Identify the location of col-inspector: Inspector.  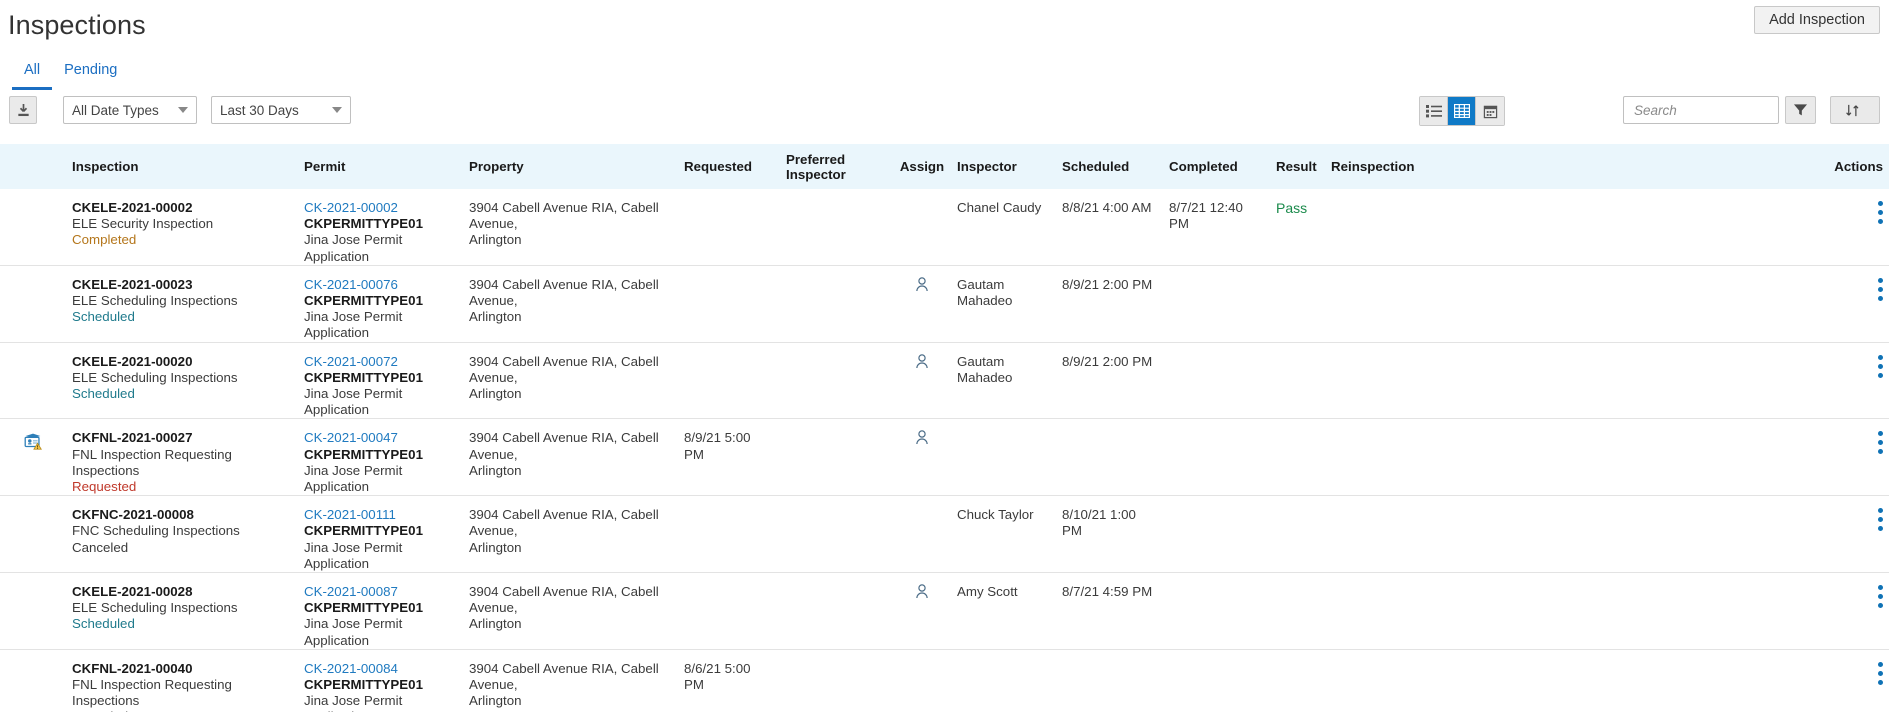
(987, 166).